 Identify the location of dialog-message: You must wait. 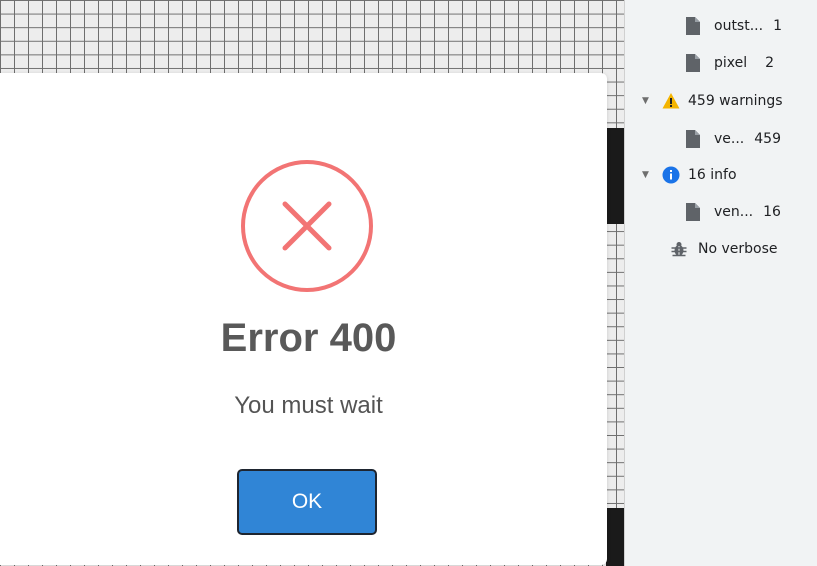
(308, 405).